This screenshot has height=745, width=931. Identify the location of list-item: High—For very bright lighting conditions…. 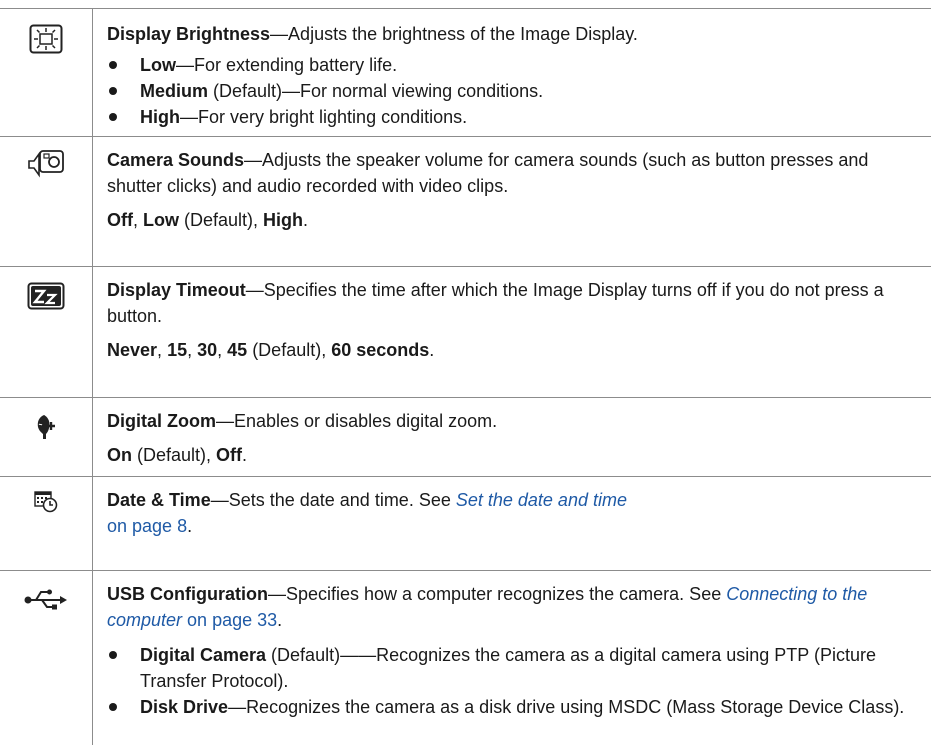
(512, 117).